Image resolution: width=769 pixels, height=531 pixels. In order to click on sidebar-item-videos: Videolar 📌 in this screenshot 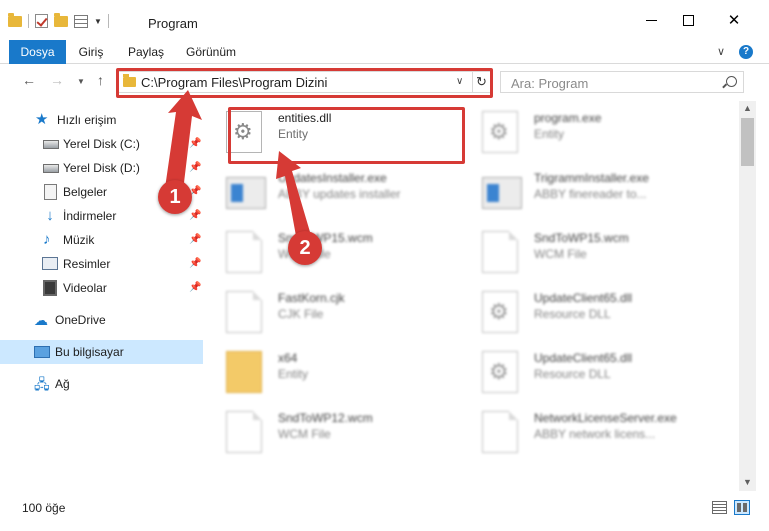, I will do `click(101, 288)`.